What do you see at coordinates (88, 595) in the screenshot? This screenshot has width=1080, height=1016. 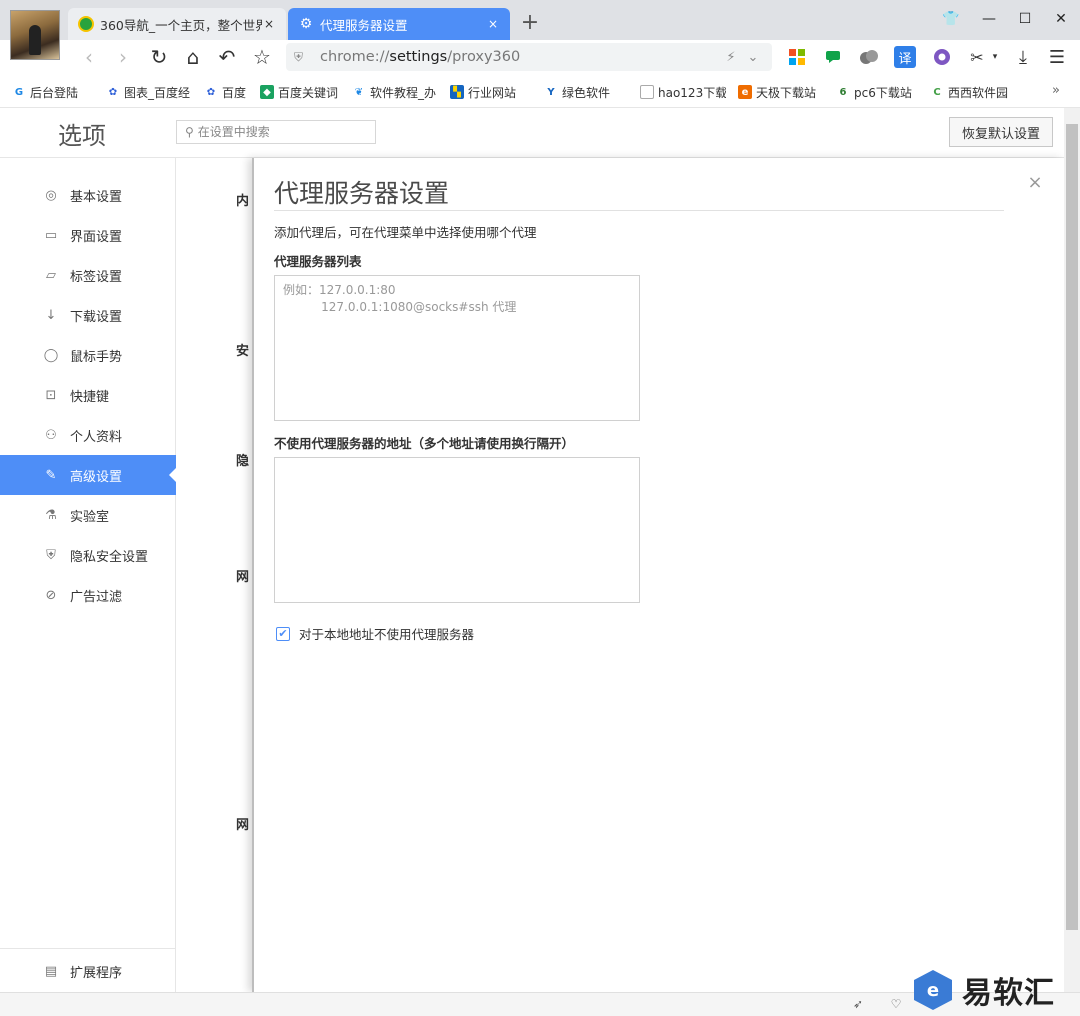 I see `sidebar-item-adblock: ⊘ 广告过滤` at bounding box center [88, 595].